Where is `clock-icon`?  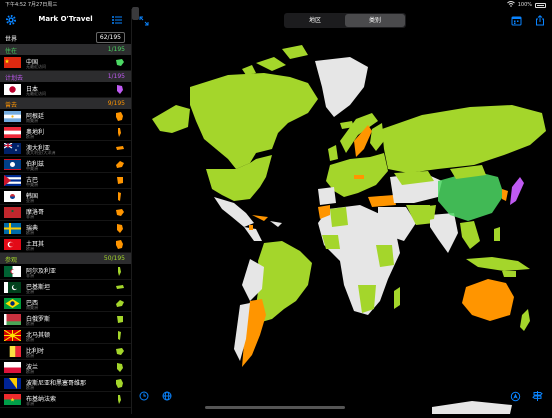
clock-icon is located at coordinates (144, 396).